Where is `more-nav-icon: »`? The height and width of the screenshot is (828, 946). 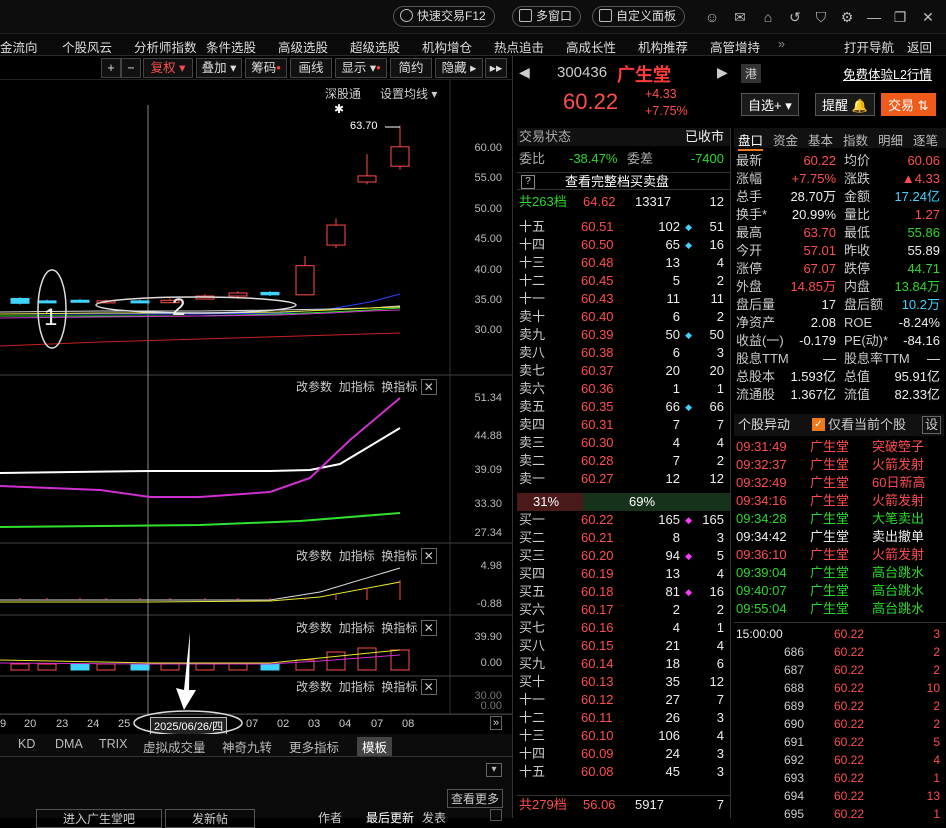 more-nav-icon: » is located at coordinates (781, 44).